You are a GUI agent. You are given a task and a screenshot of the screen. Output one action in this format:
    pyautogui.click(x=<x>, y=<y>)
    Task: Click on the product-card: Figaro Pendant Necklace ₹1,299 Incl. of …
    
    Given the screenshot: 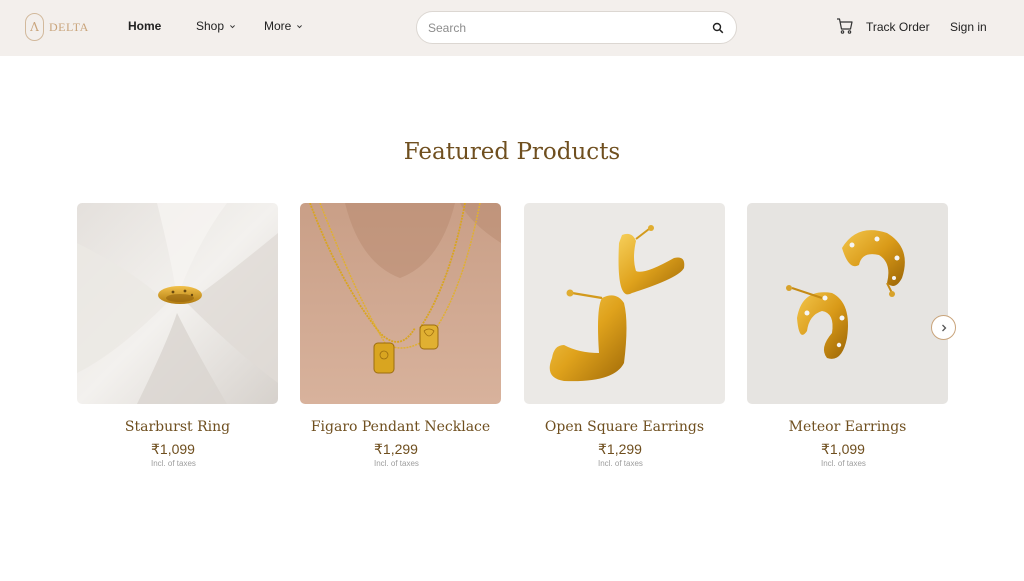 What is the action you would take?
    pyautogui.click(x=400, y=335)
    